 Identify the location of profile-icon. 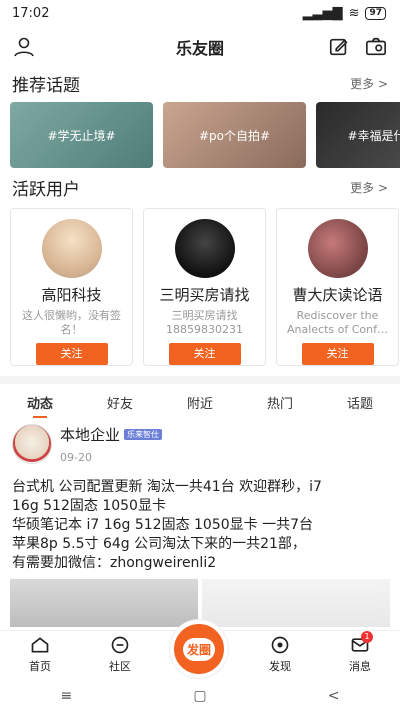
(24, 47).